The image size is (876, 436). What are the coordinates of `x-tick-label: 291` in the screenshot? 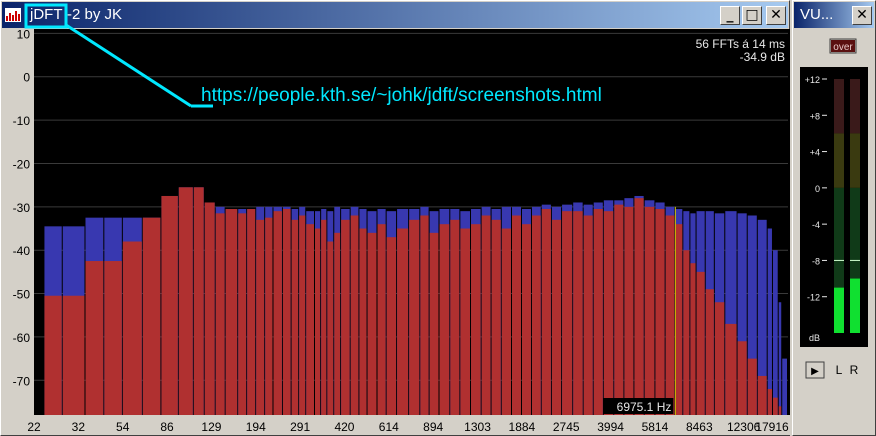 It's located at (300, 427).